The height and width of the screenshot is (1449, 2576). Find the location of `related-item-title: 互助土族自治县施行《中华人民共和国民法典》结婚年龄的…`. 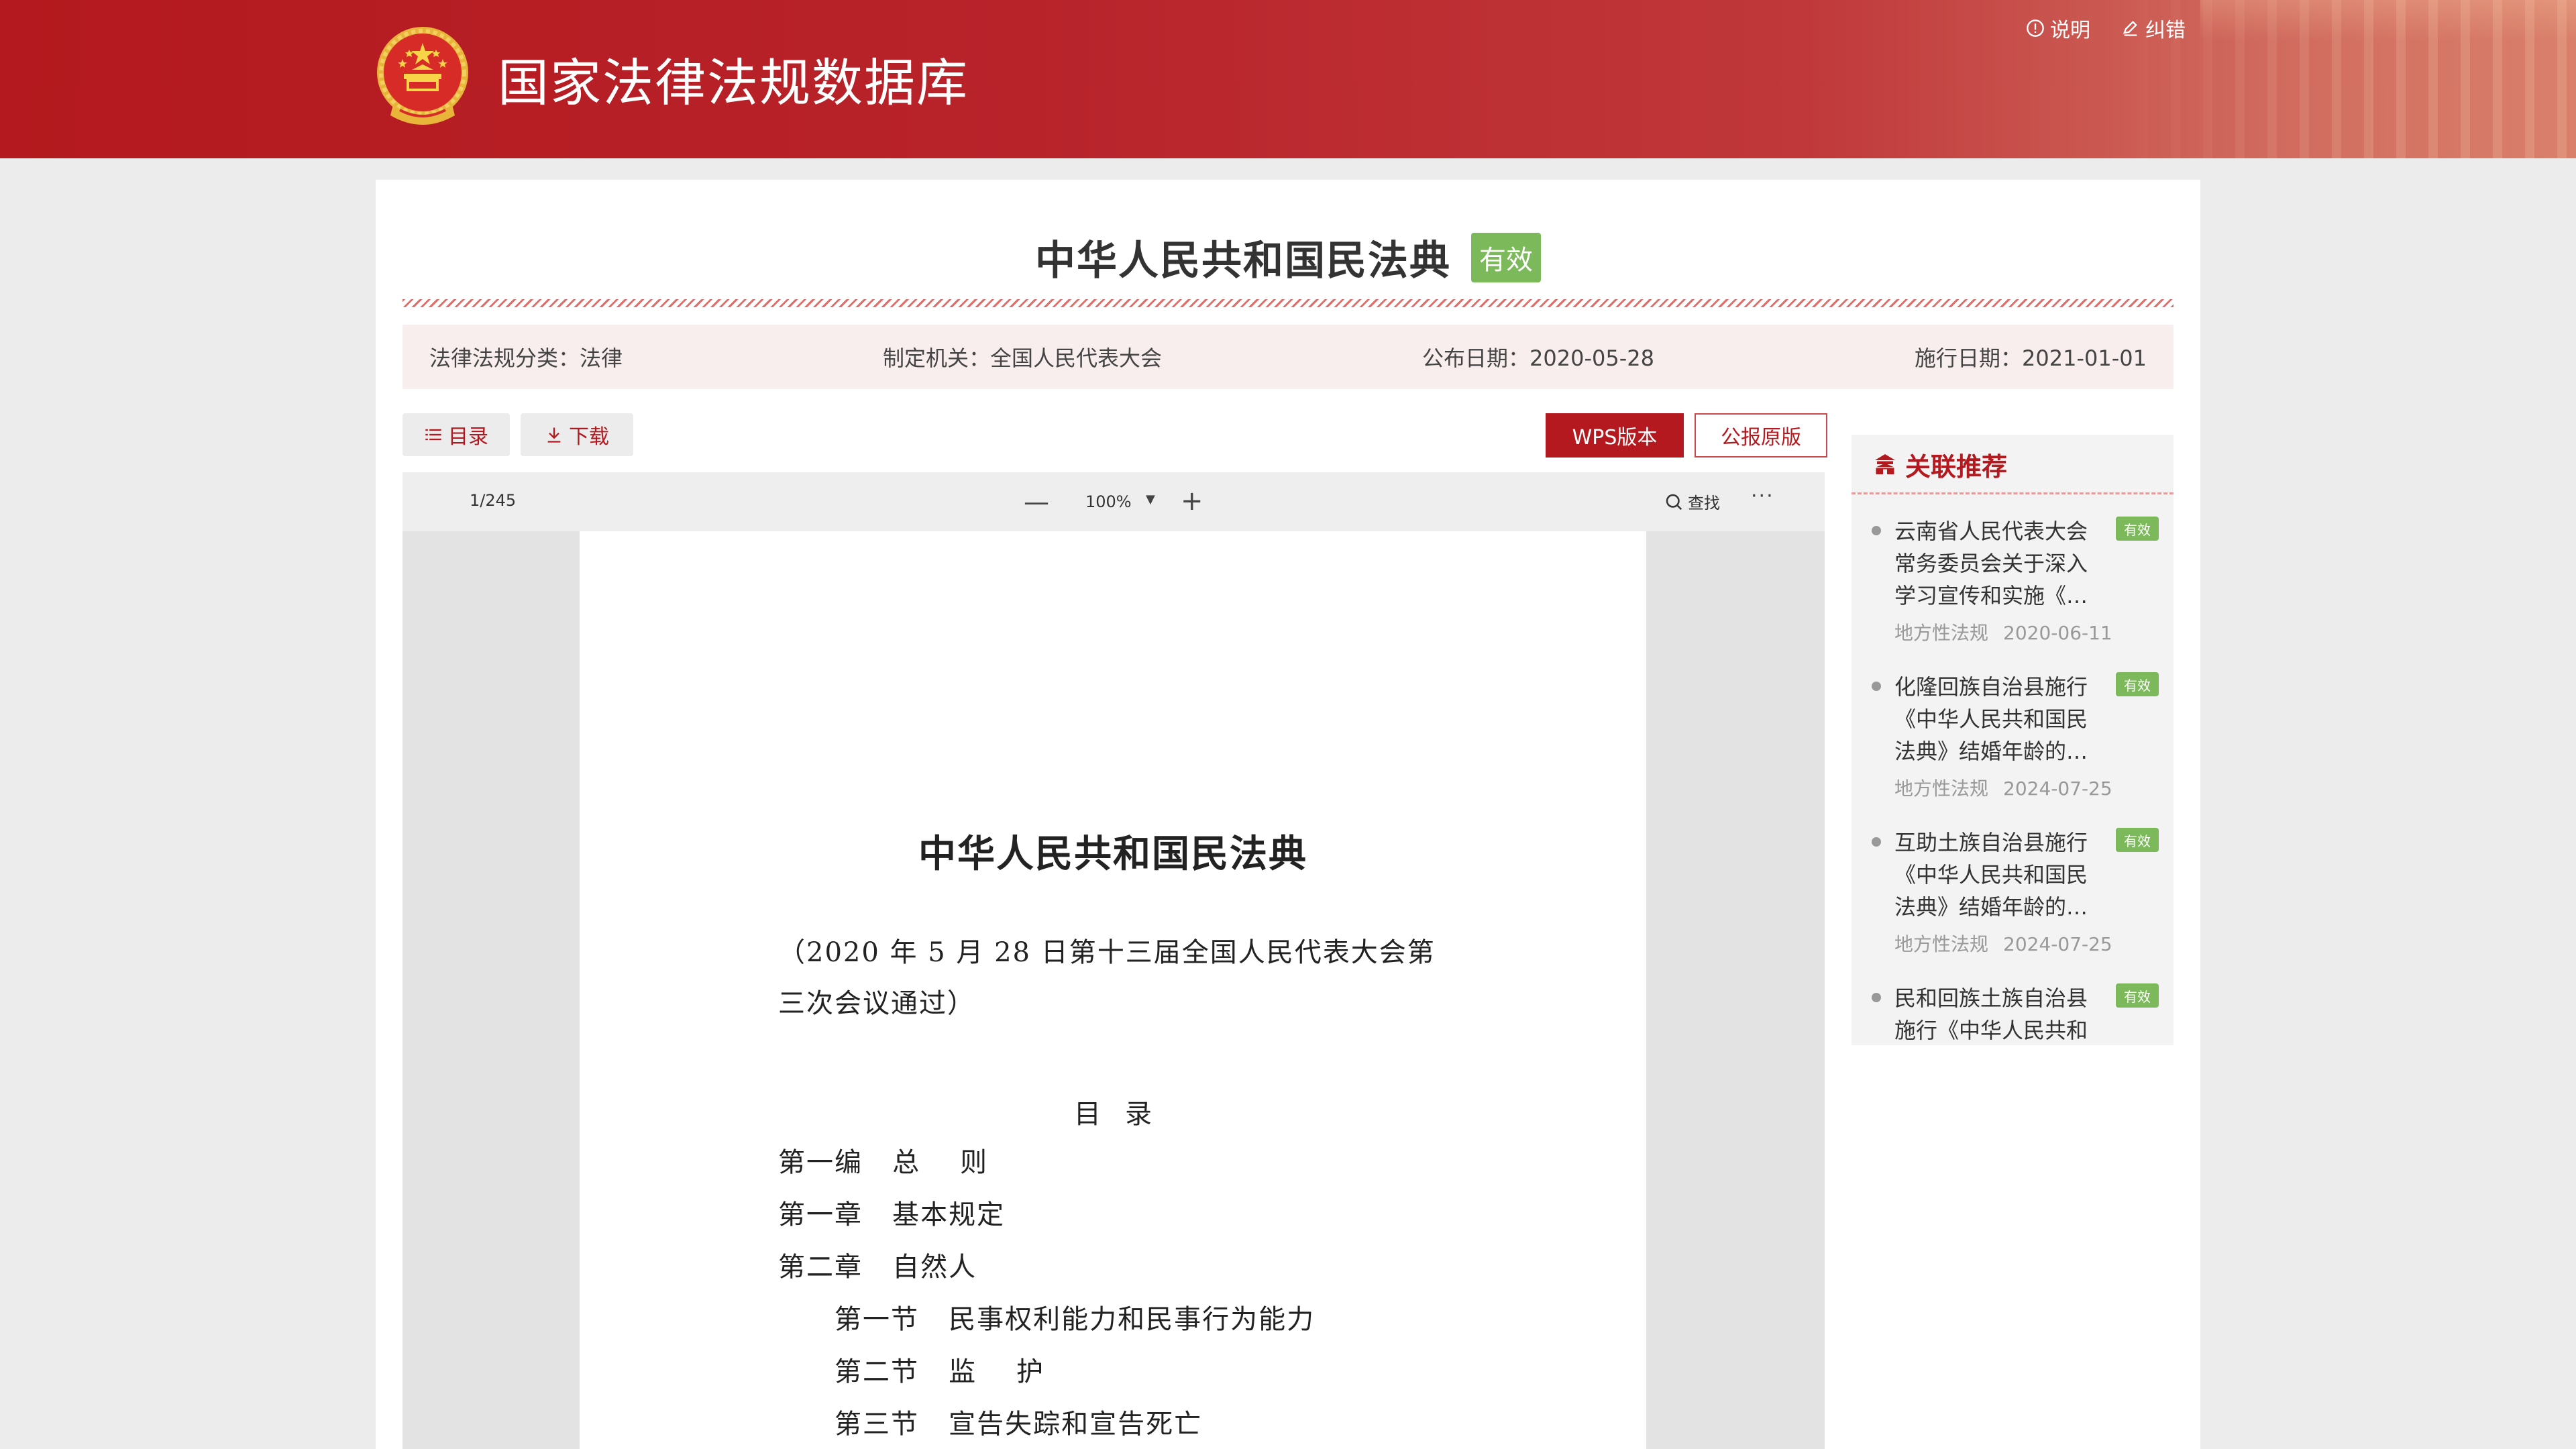

related-item-title: 互助土族自治县施行《中华人民共和国民法典》结婚年龄的… is located at coordinates (1998, 874).